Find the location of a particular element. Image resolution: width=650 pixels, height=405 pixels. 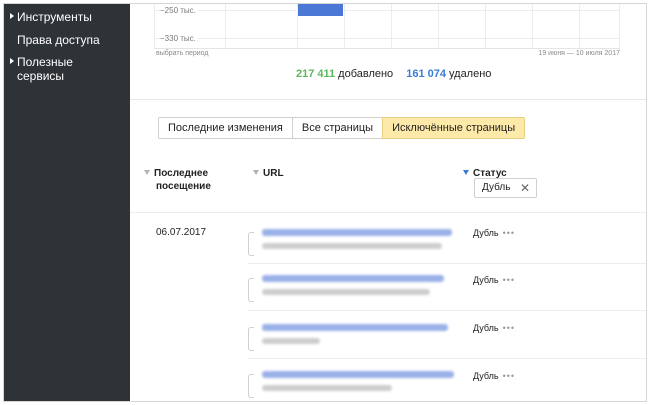

added-label: добавлено is located at coordinates (366, 74).